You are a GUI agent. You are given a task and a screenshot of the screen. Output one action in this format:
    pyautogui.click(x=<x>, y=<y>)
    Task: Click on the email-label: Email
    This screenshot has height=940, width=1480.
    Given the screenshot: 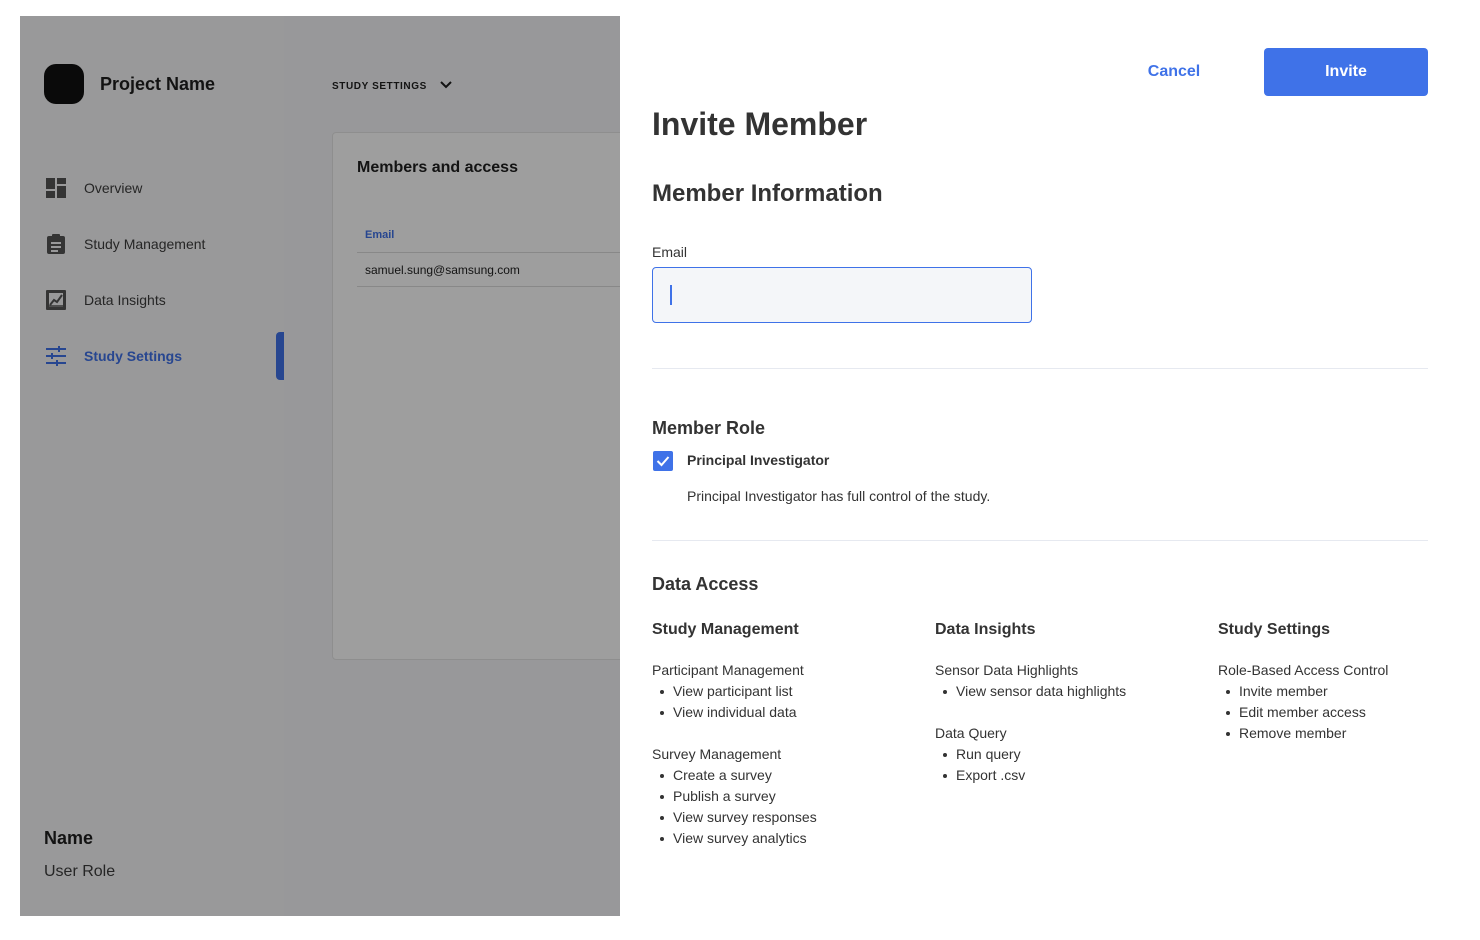 What is the action you would take?
    pyautogui.click(x=670, y=252)
    